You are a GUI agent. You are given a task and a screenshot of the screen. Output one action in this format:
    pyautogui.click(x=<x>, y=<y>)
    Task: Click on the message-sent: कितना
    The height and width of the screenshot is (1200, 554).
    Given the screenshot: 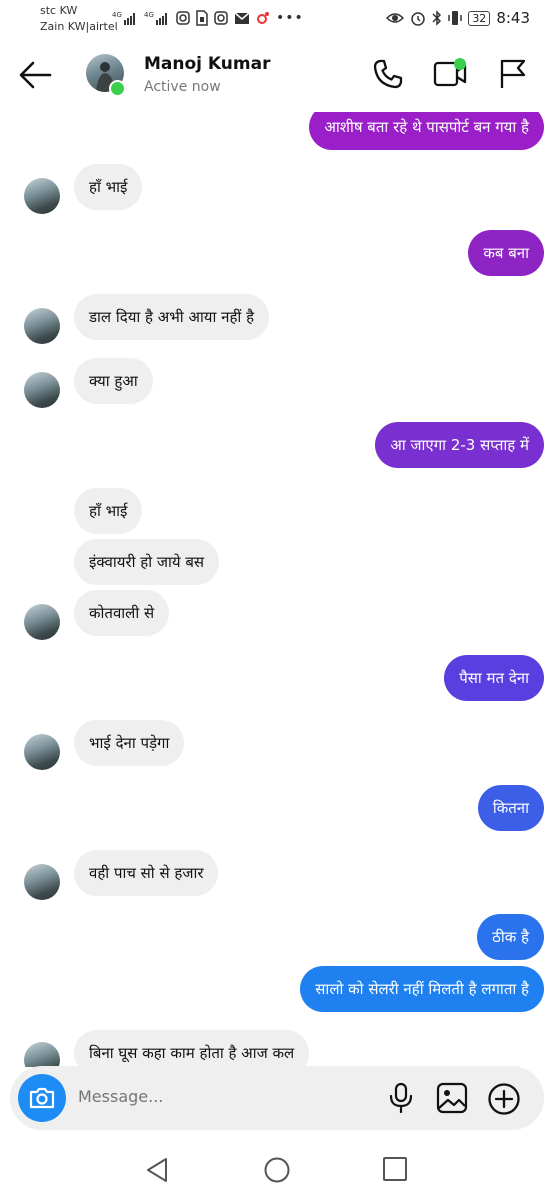 What is the action you would take?
    pyautogui.click(x=510, y=808)
    